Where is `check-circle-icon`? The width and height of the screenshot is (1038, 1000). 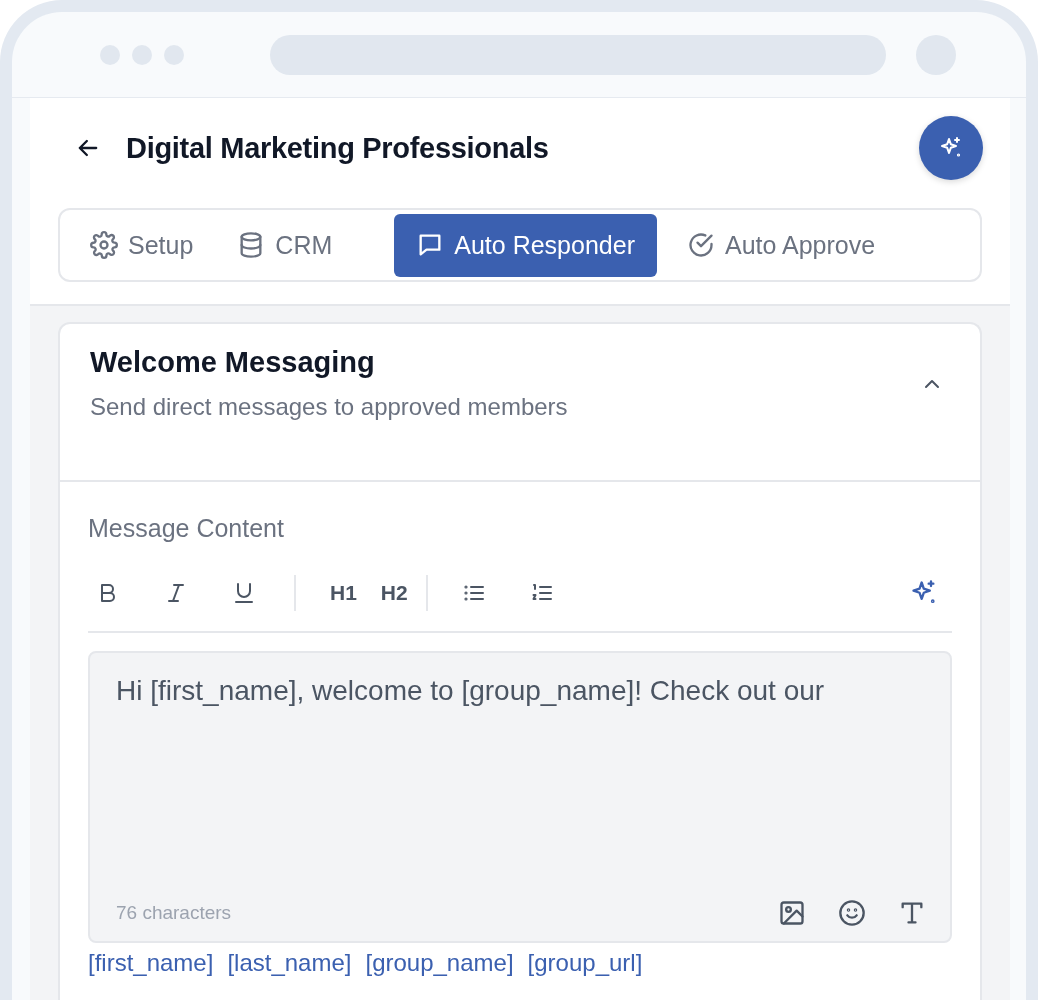 check-circle-icon is located at coordinates (700, 245).